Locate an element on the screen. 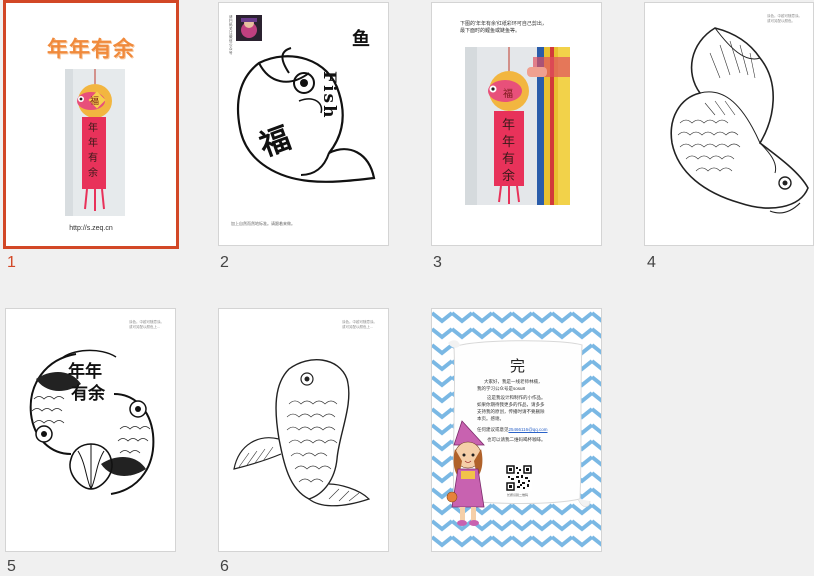 Image resolution: width=814 pixels, height=576 pixels. slide-7-girl-illustration is located at coordinates (465, 473).